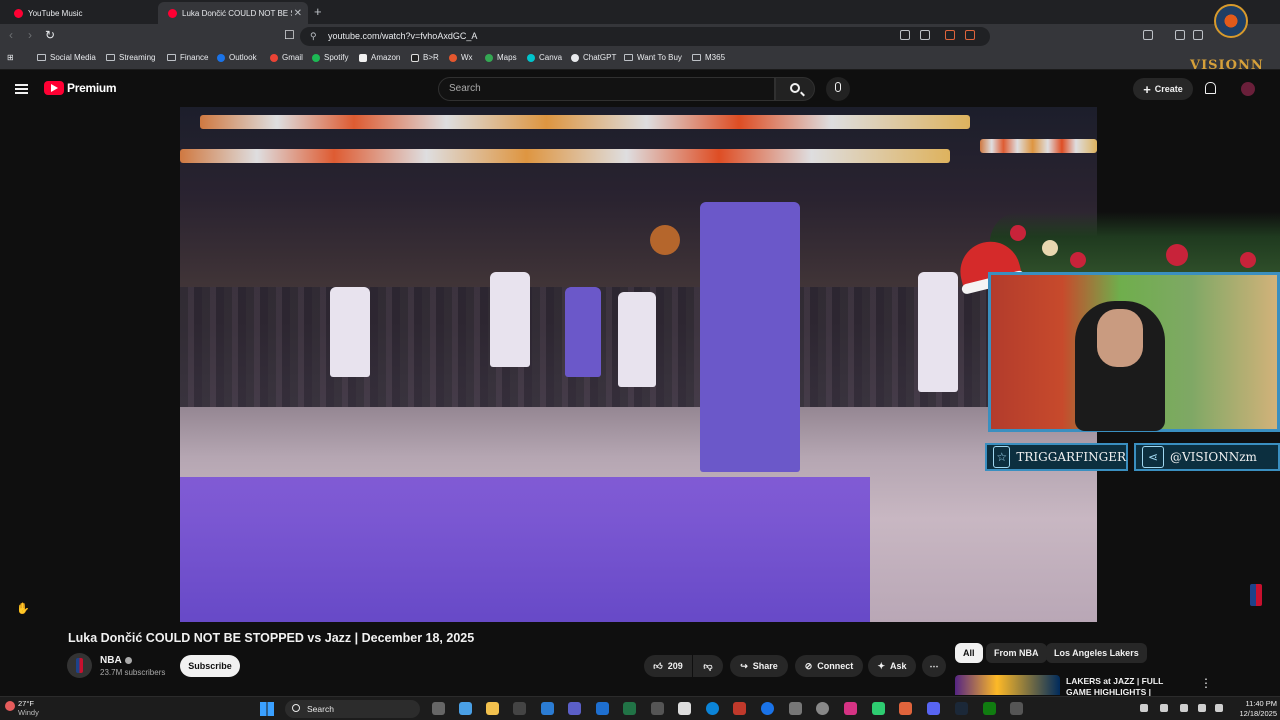 This screenshot has width=1280, height=720. Describe the element at coordinates (289, 35) in the screenshot. I see `bookmark-star-icon: ☐` at that location.